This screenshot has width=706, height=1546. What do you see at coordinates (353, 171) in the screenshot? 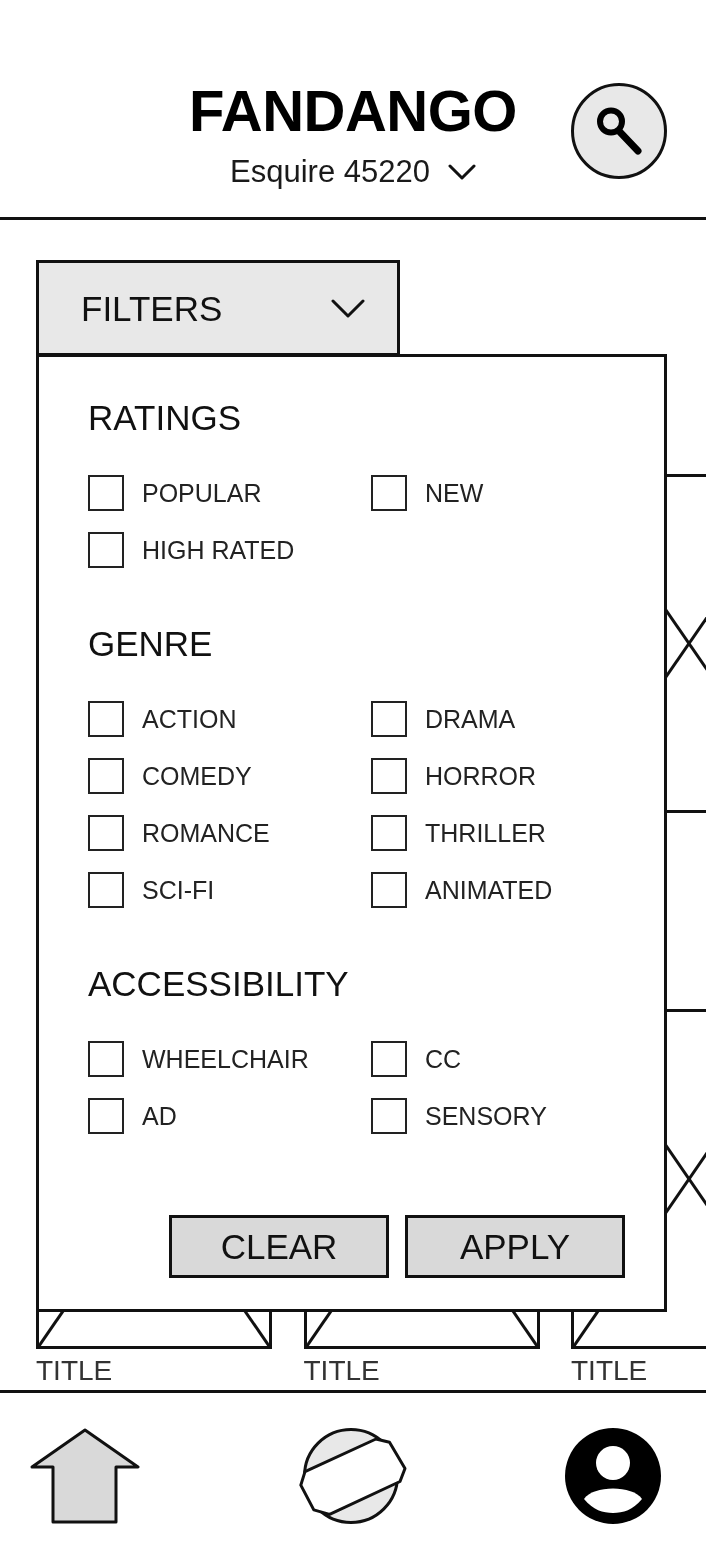
I see `location-selector: Esquire 45220` at bounding box center [353, 171].